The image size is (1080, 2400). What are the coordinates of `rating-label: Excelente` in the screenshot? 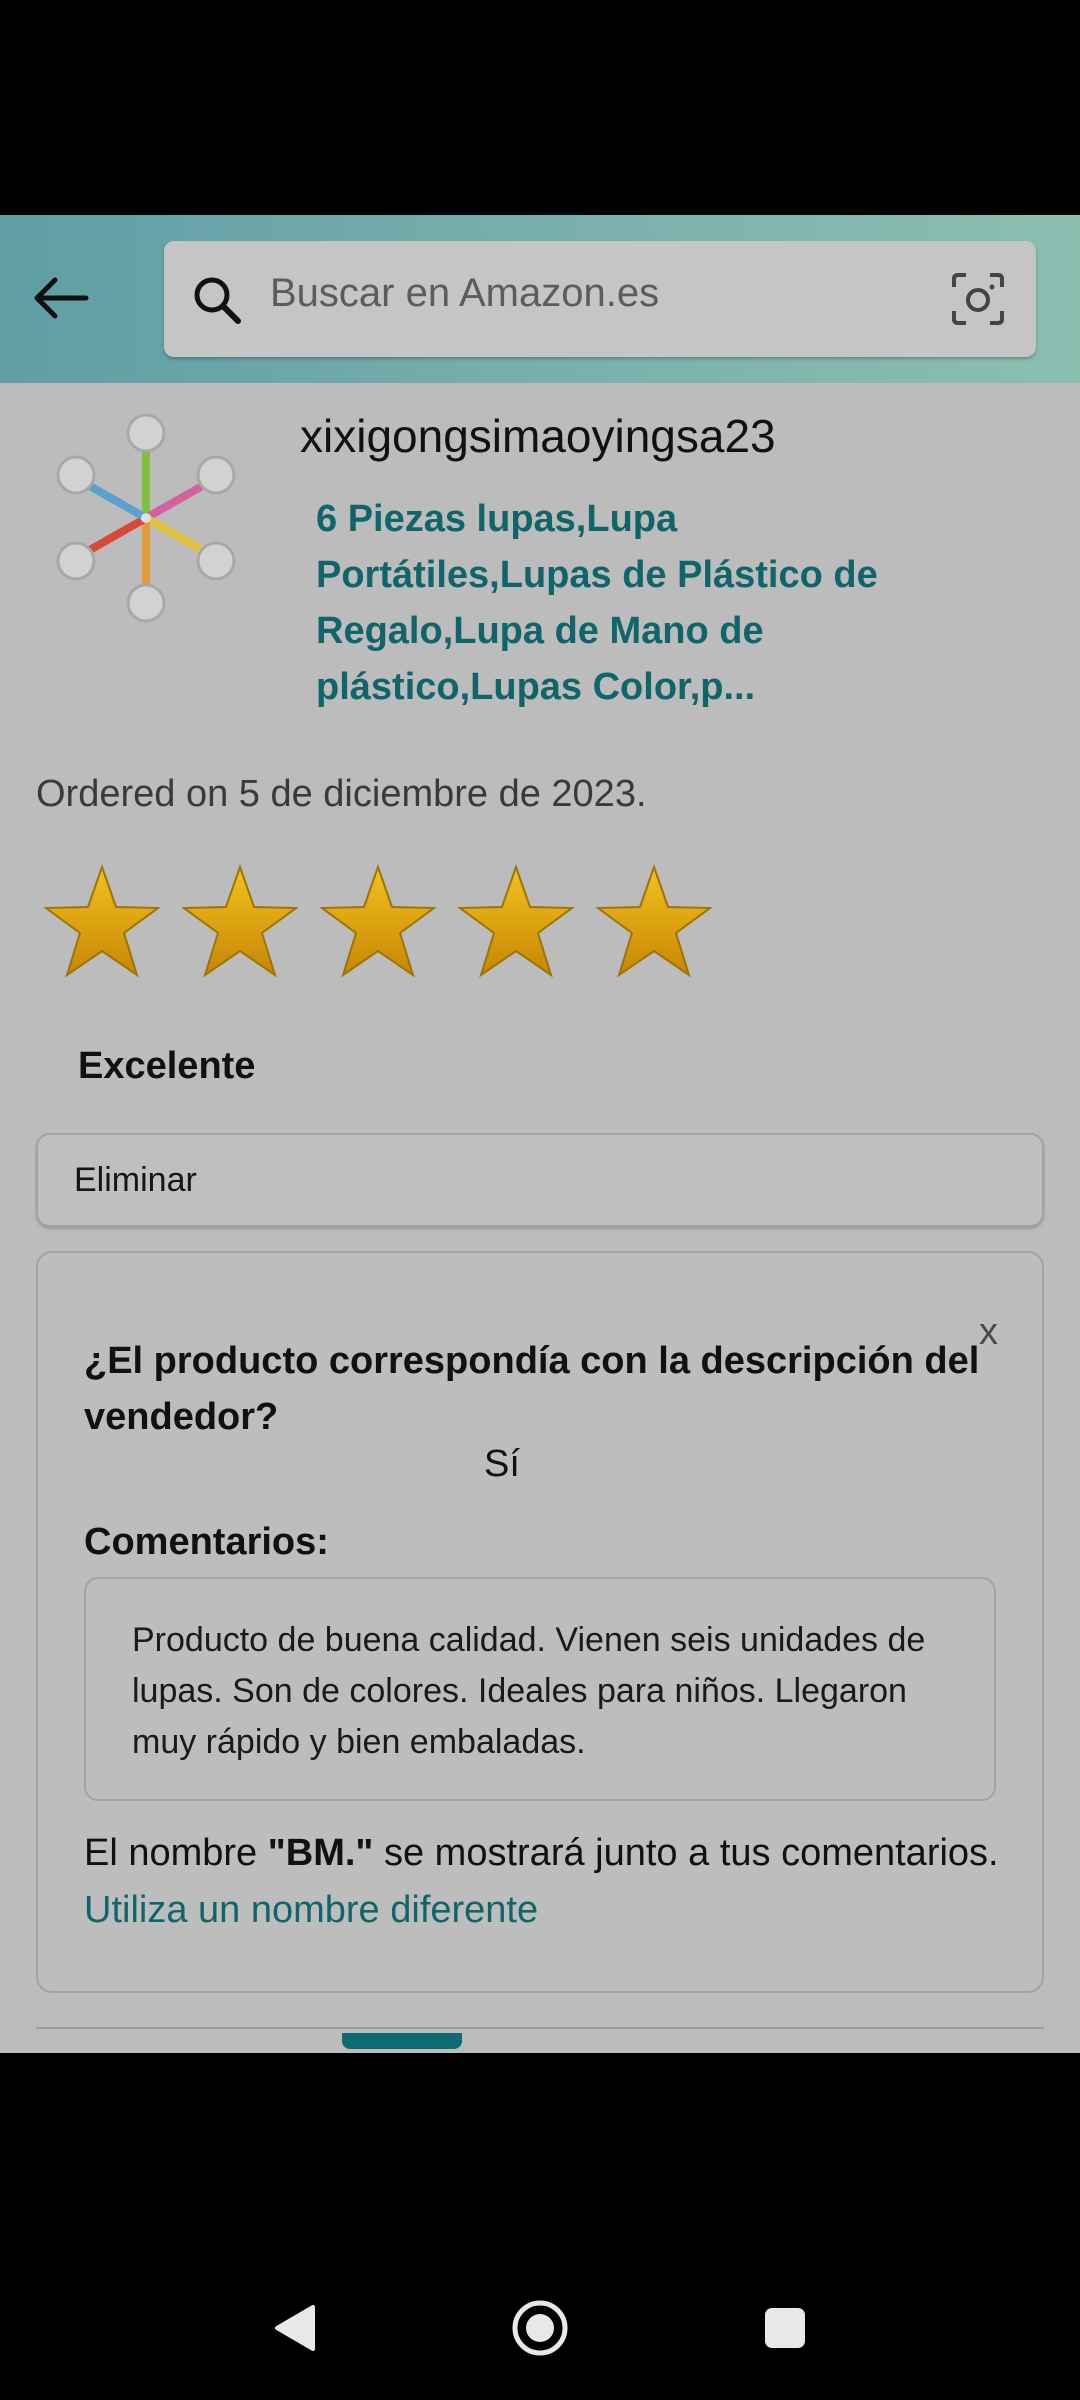 It's located at (167, 1066).